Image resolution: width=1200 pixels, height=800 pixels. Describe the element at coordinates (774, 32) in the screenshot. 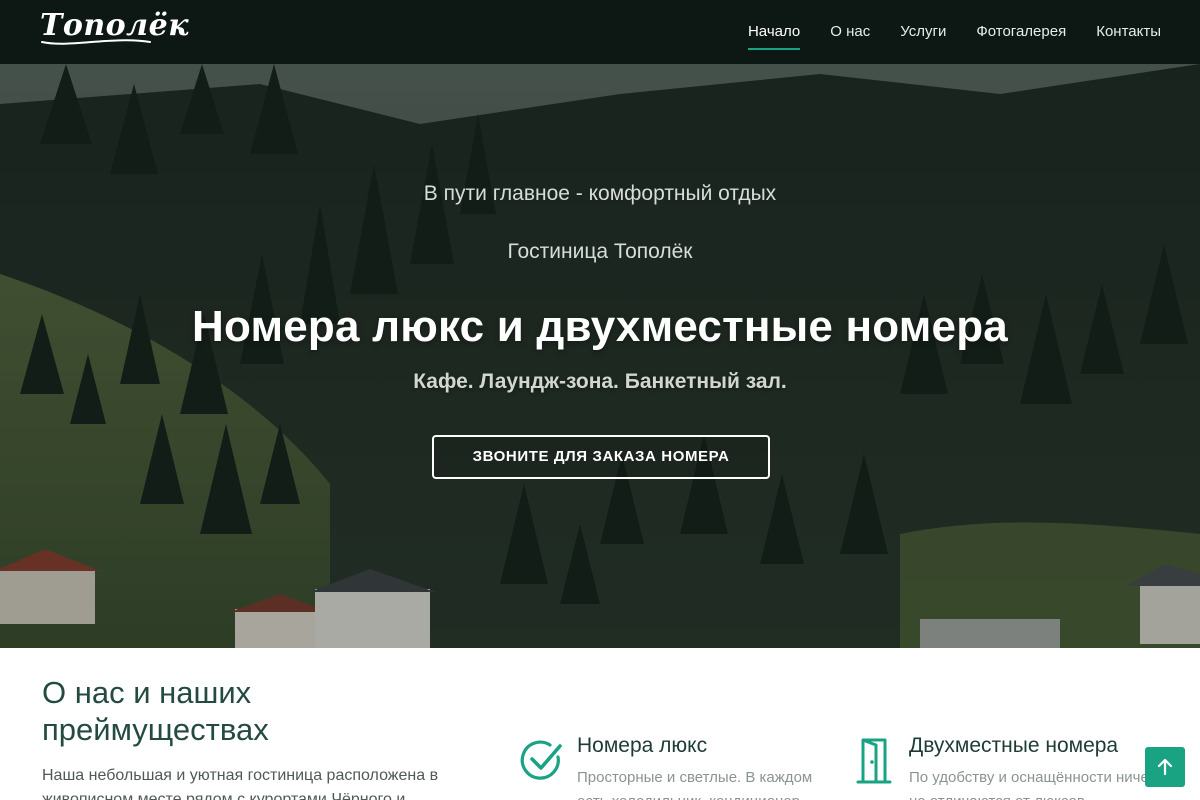

I see `nav-item-home: Начало` at that location.